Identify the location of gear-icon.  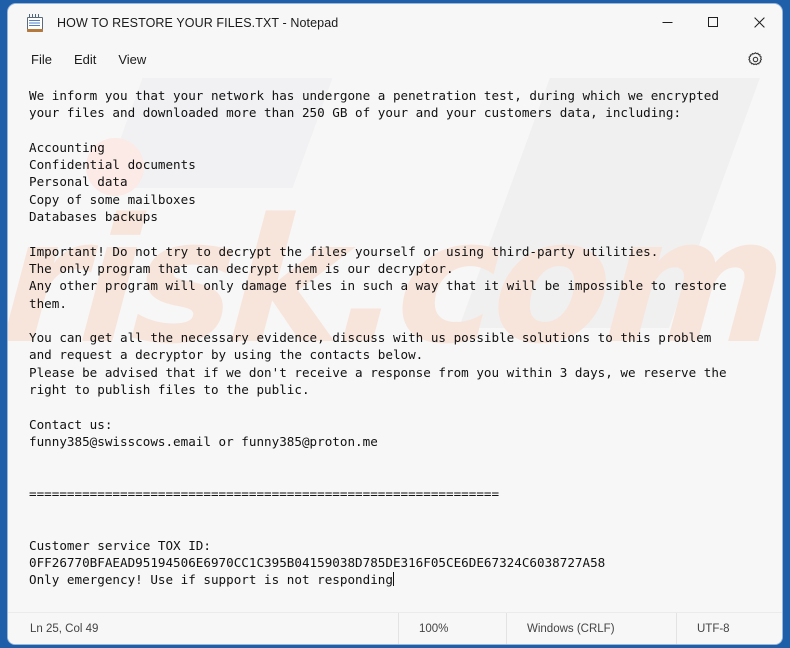
(754, 59).